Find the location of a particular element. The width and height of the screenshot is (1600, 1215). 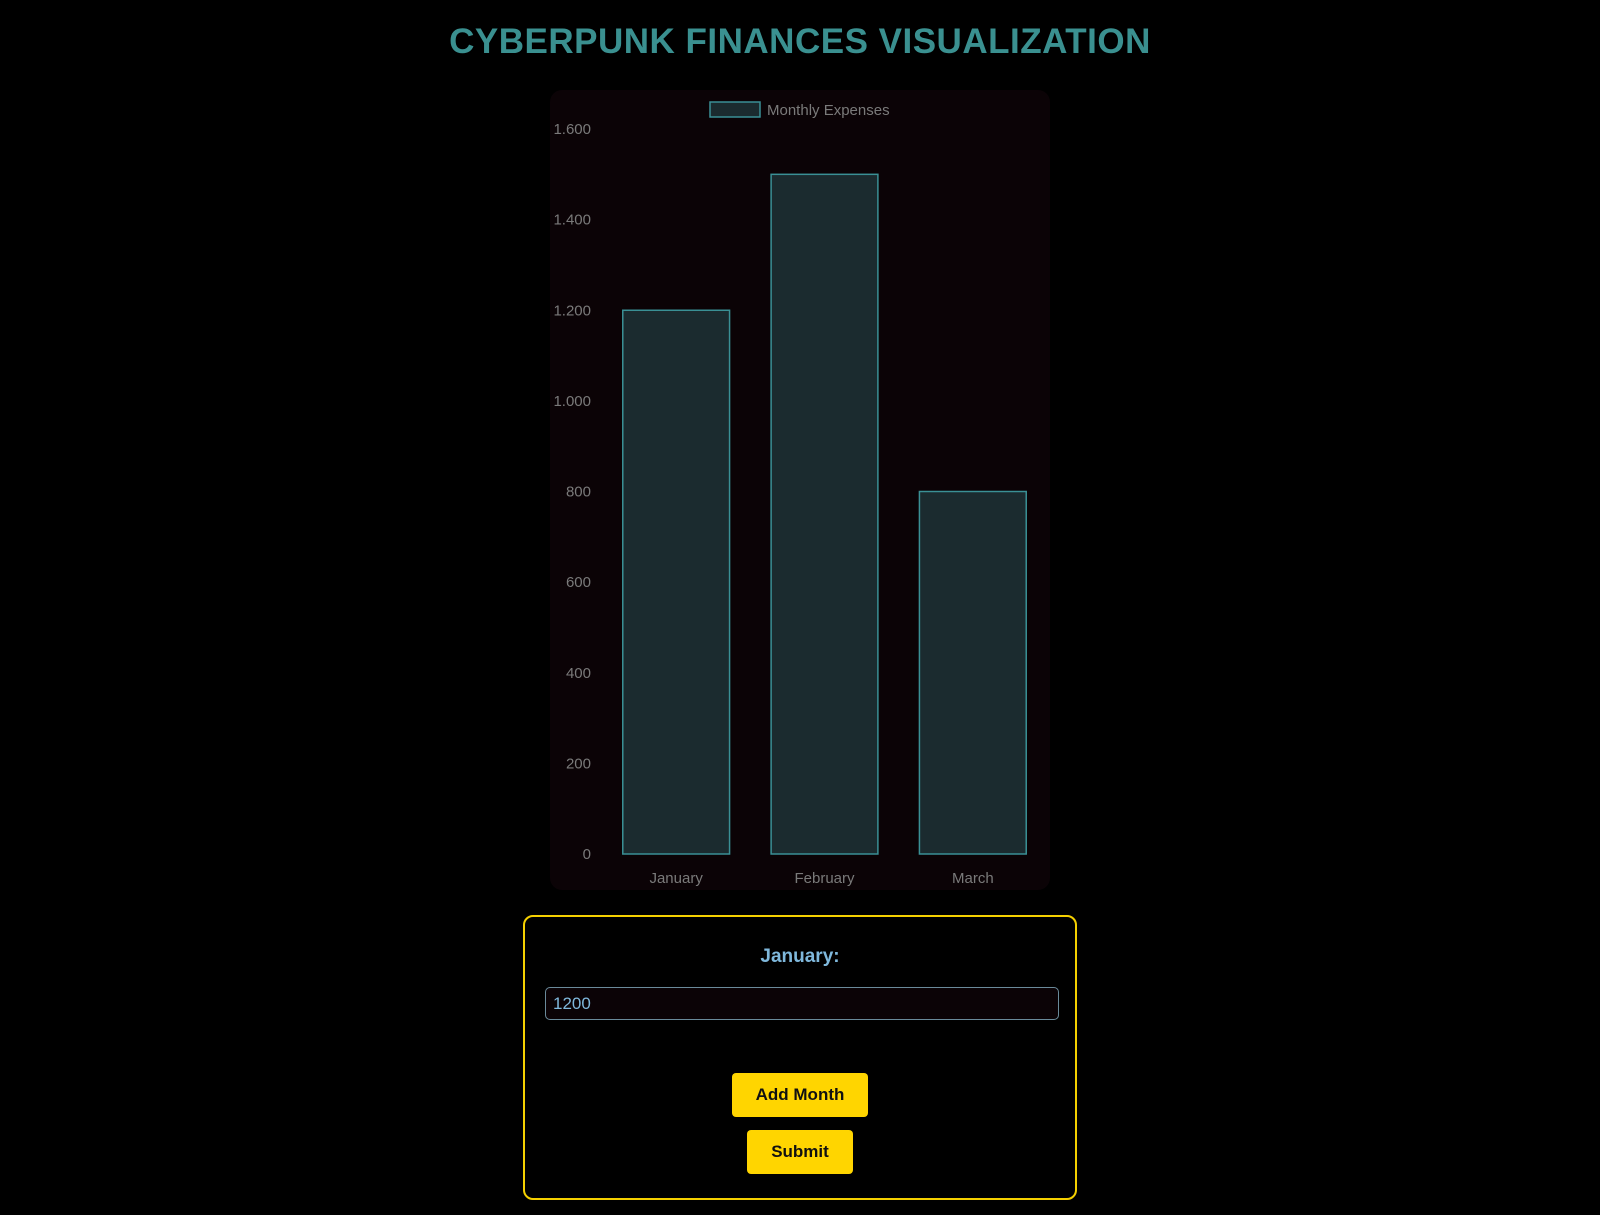

page-title: CYBERPUNK FINANCES VISUALIZATION is located at coordinates (800, 41).